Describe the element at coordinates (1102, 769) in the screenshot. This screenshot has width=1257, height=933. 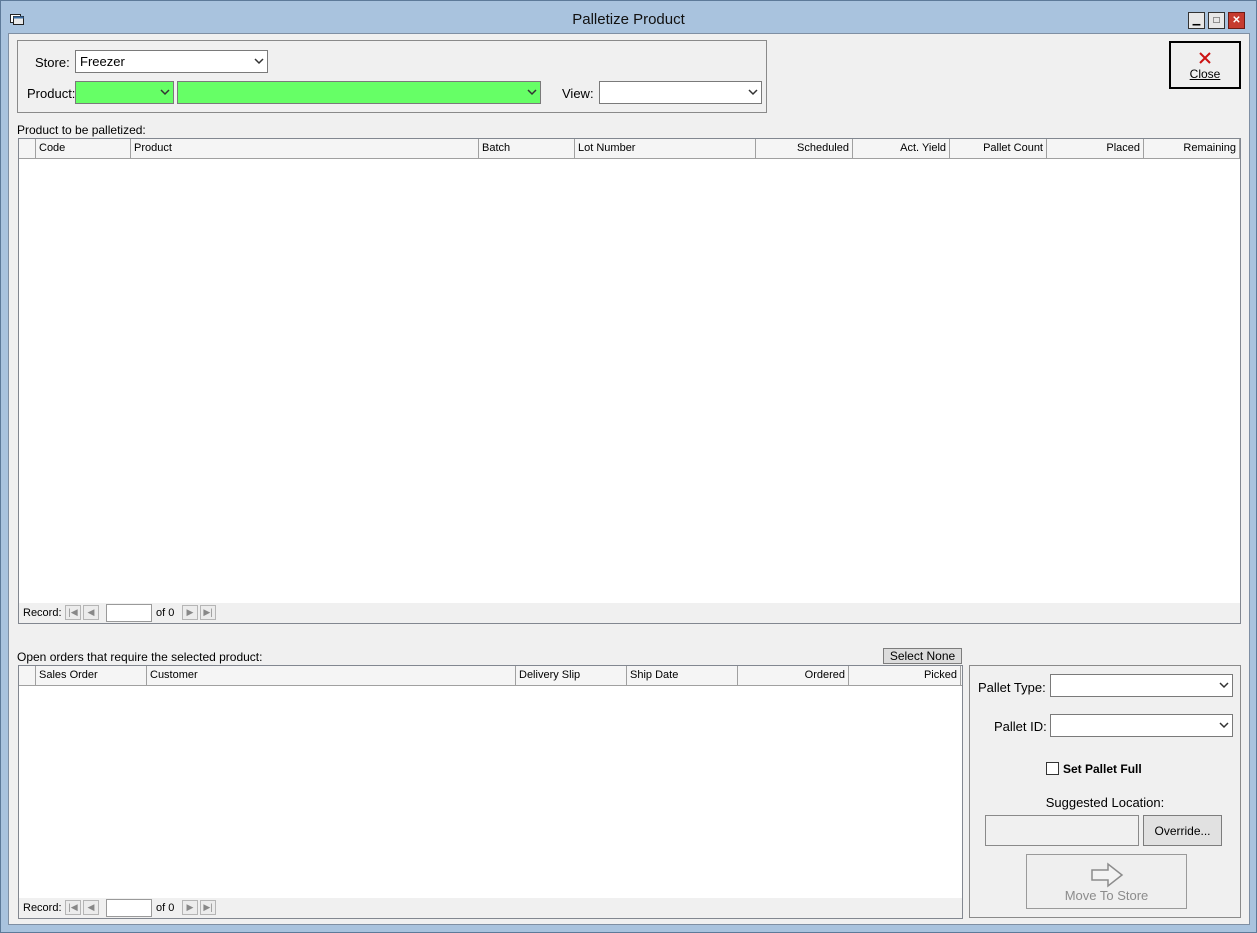
I see `set-pallet-full-label: Set Pallet Full` at that location.